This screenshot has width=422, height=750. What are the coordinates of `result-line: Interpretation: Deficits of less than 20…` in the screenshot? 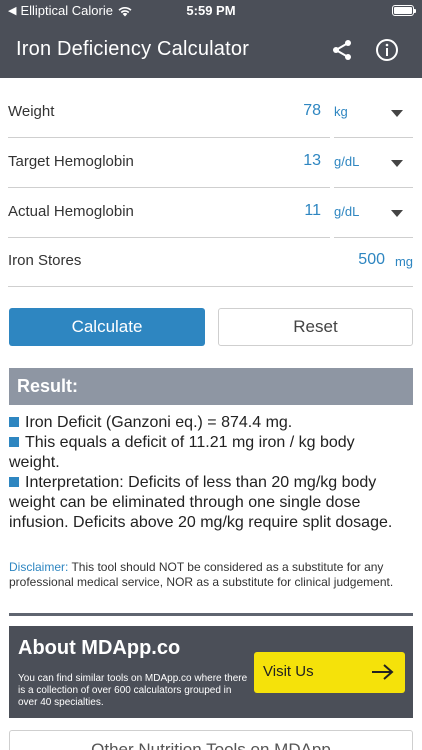 It's located at (209, 503).